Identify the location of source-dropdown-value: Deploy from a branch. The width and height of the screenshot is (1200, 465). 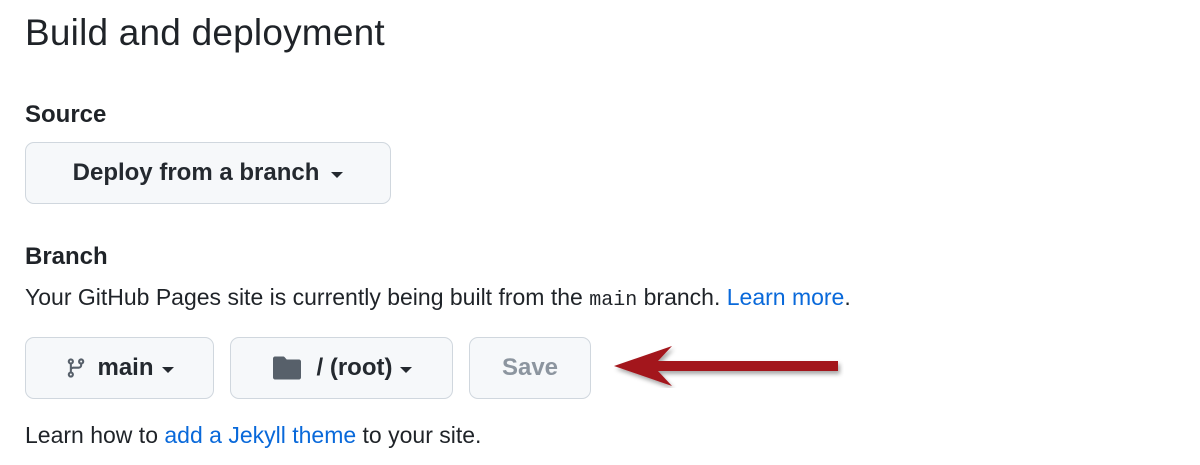
(196, 172).